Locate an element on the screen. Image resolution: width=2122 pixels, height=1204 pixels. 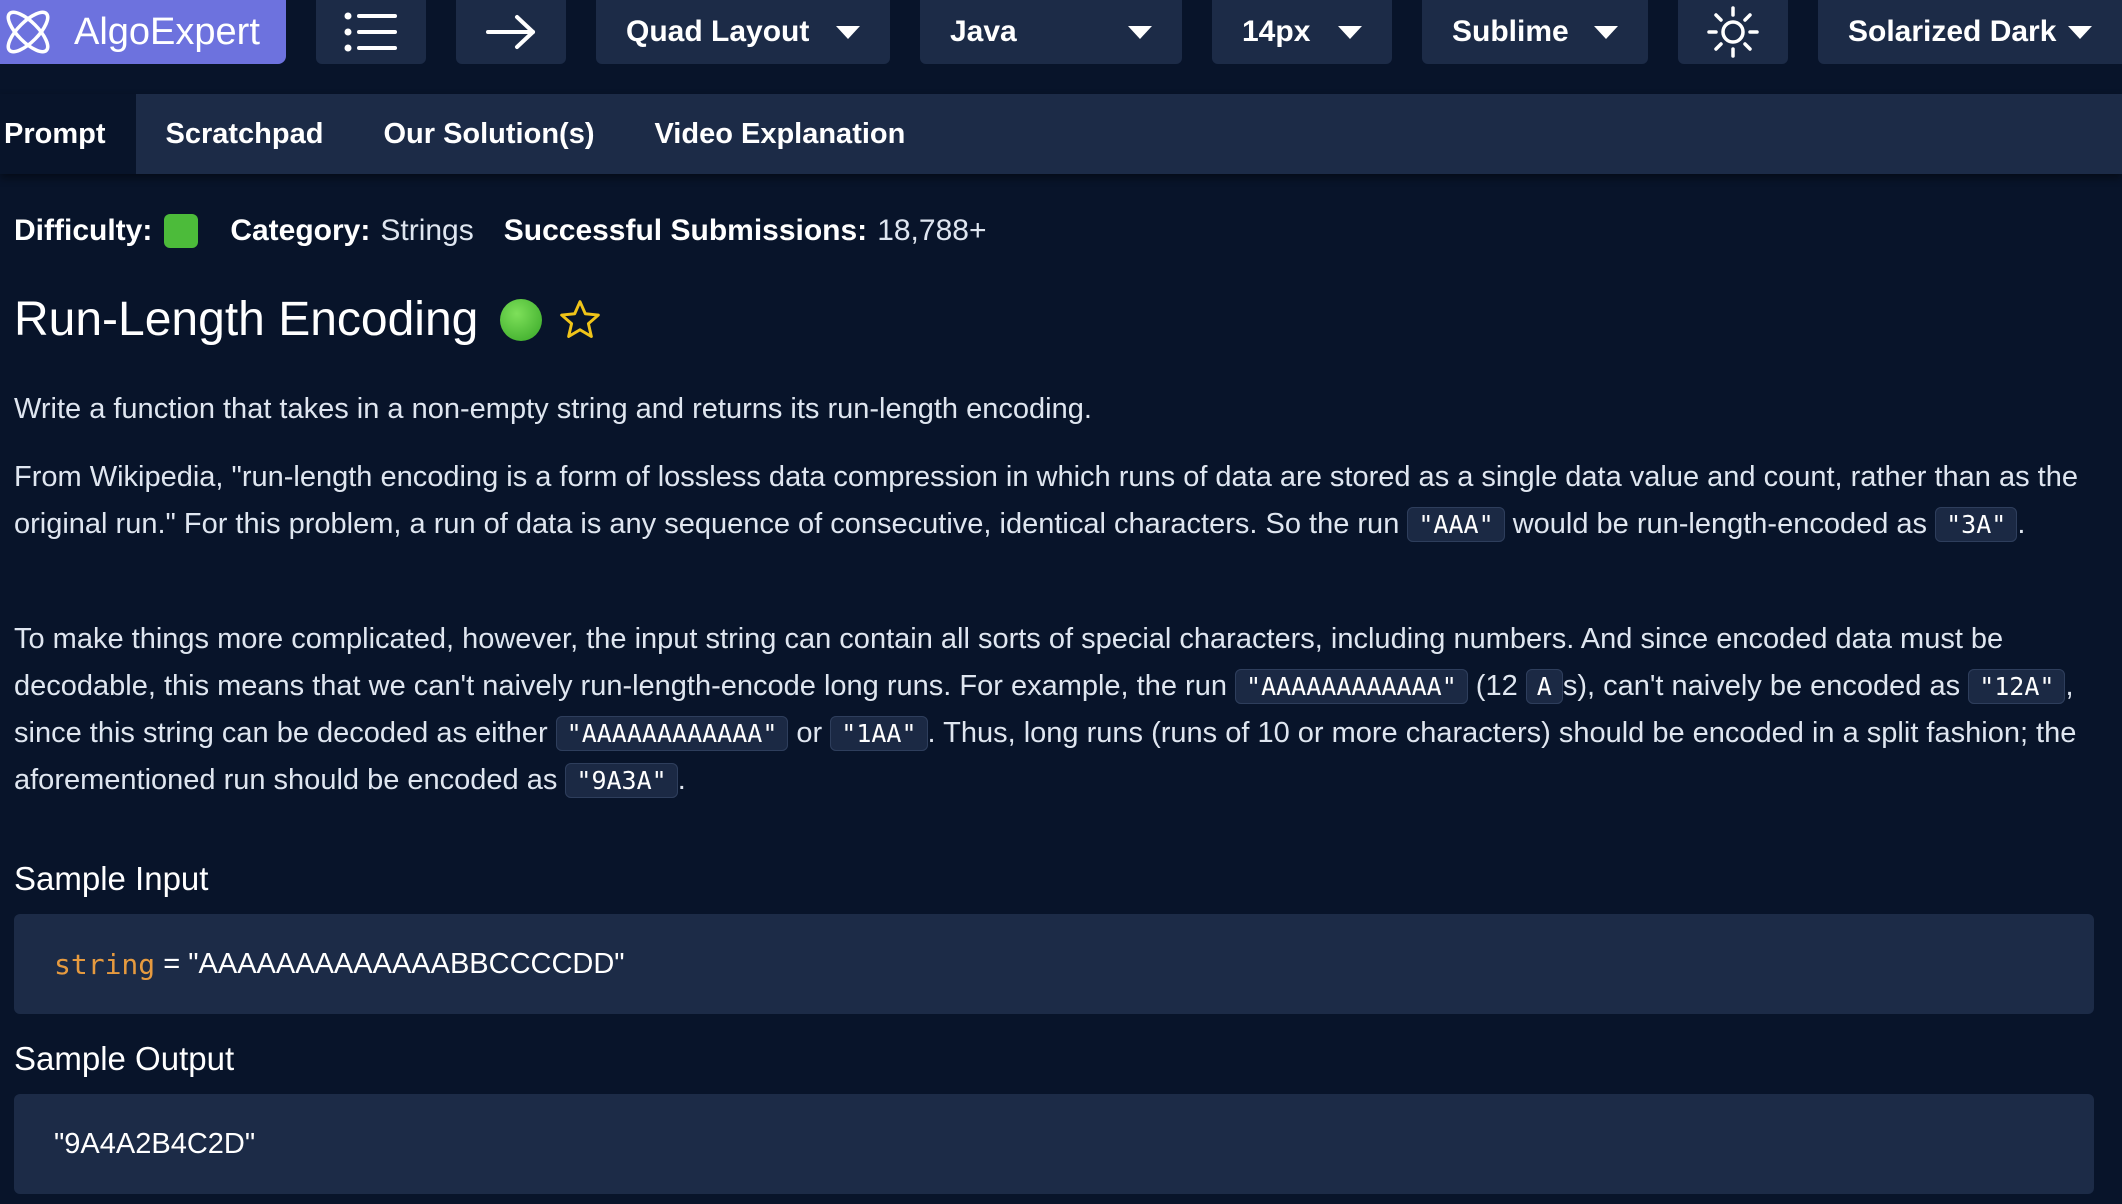
theme-dropdown: Solarized Dark is located at coordinates (1970, 32).